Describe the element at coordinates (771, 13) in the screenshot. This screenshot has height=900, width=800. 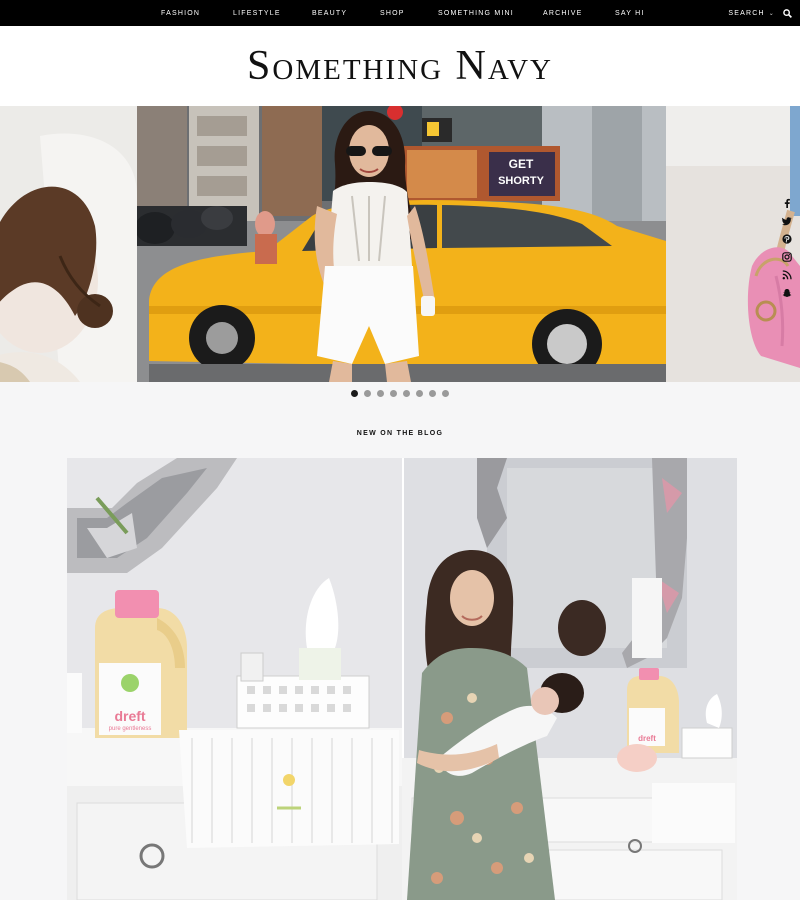
I see `chevron-down-icon: ⌄` at that location.